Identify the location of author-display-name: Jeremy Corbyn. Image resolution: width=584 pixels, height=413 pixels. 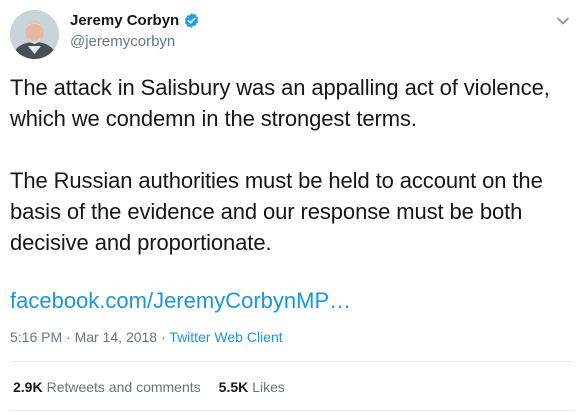
(124, 20).